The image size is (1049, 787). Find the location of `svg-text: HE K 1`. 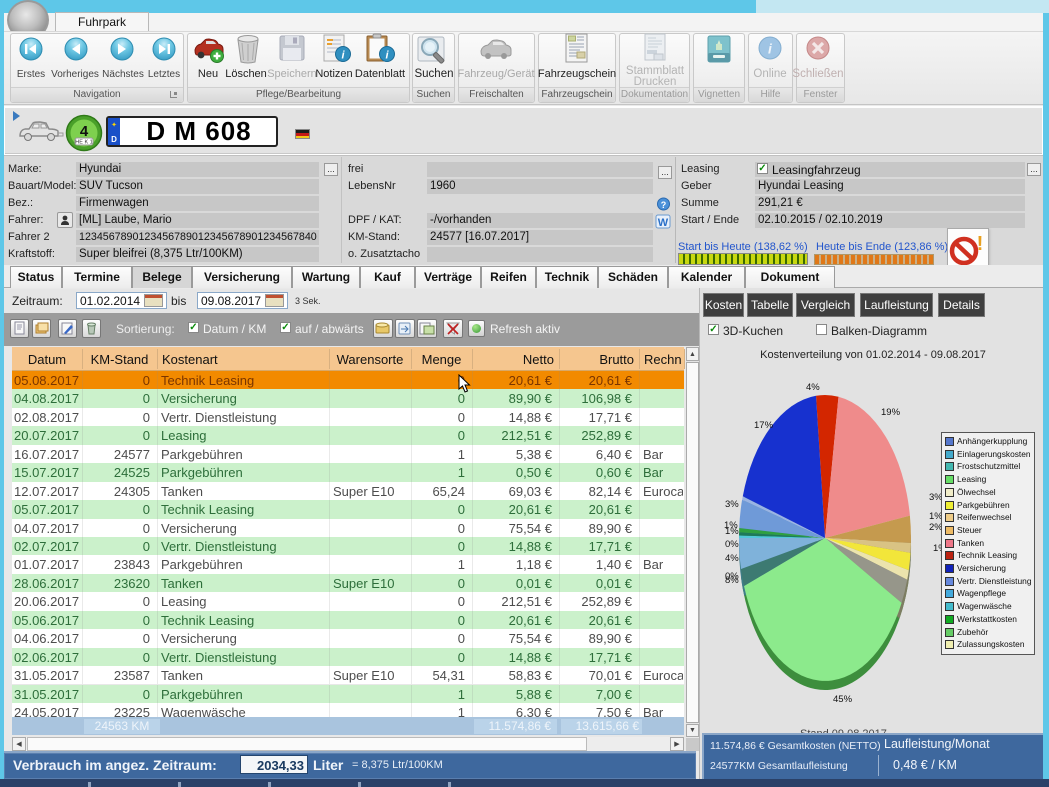

svg-text: HE K 1 is located at coordinates (83, 143).